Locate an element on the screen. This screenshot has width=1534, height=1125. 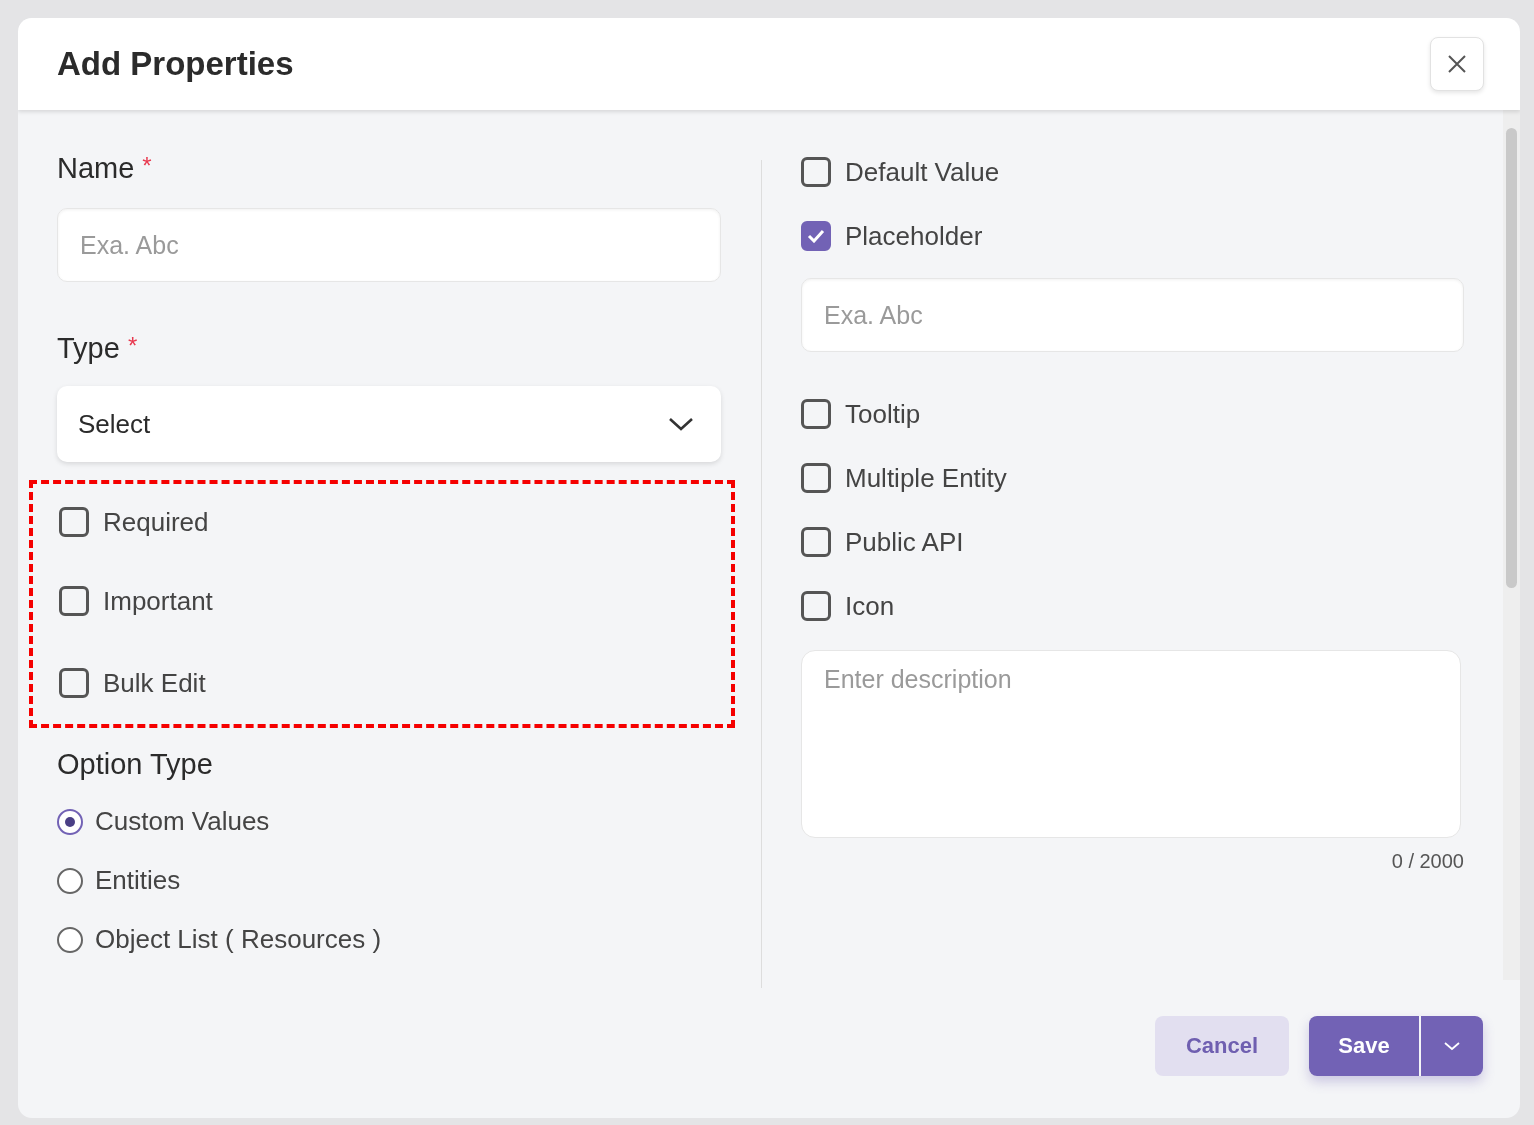
close-icon is located at coordinates (1457, 64).